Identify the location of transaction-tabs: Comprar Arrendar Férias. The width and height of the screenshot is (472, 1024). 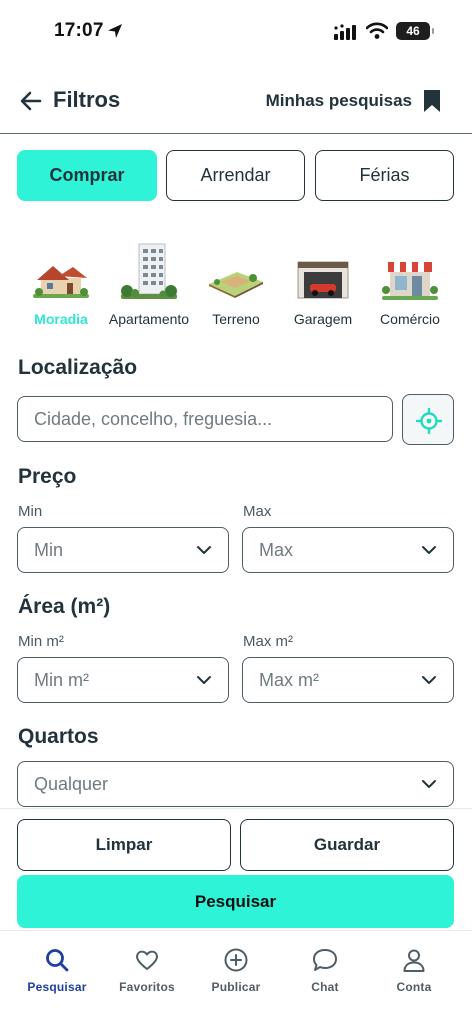
(235, 175).